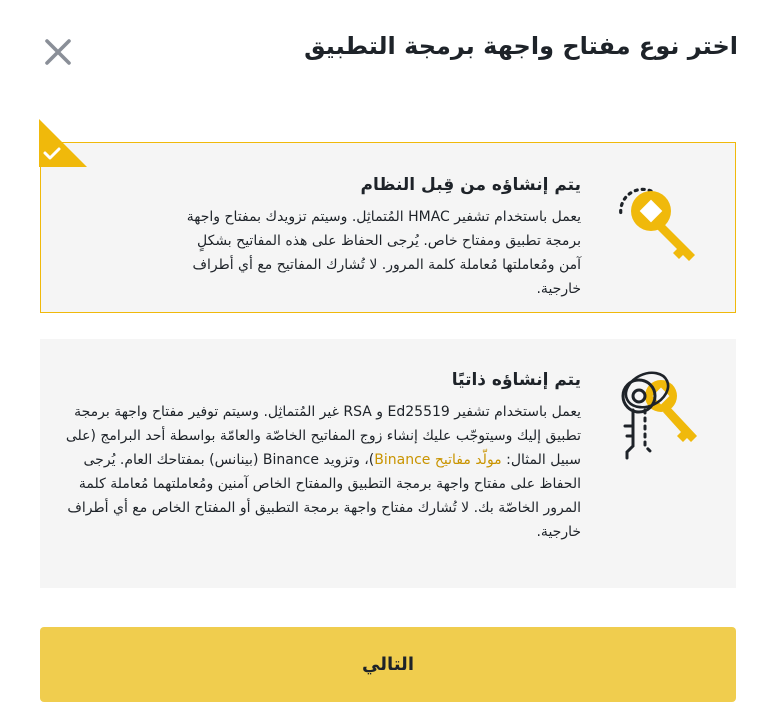  I want to click on option-self-heading: يتم إنشاؤه ذاتيًا, so click(516, 380).